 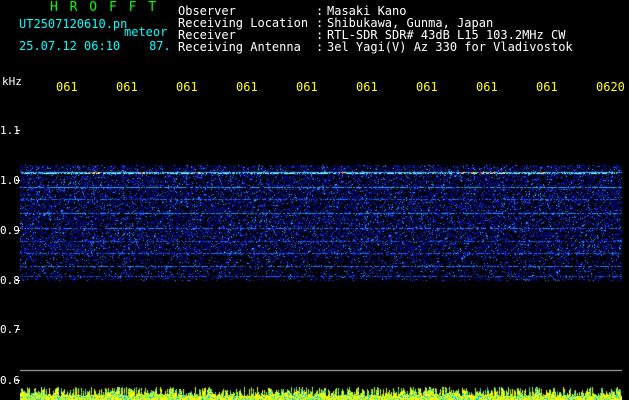 What do you see at coordinates (73, 24) in the screenshot?
I see `file-name: UT2507120610.pn` at bounding box center [73, 24].